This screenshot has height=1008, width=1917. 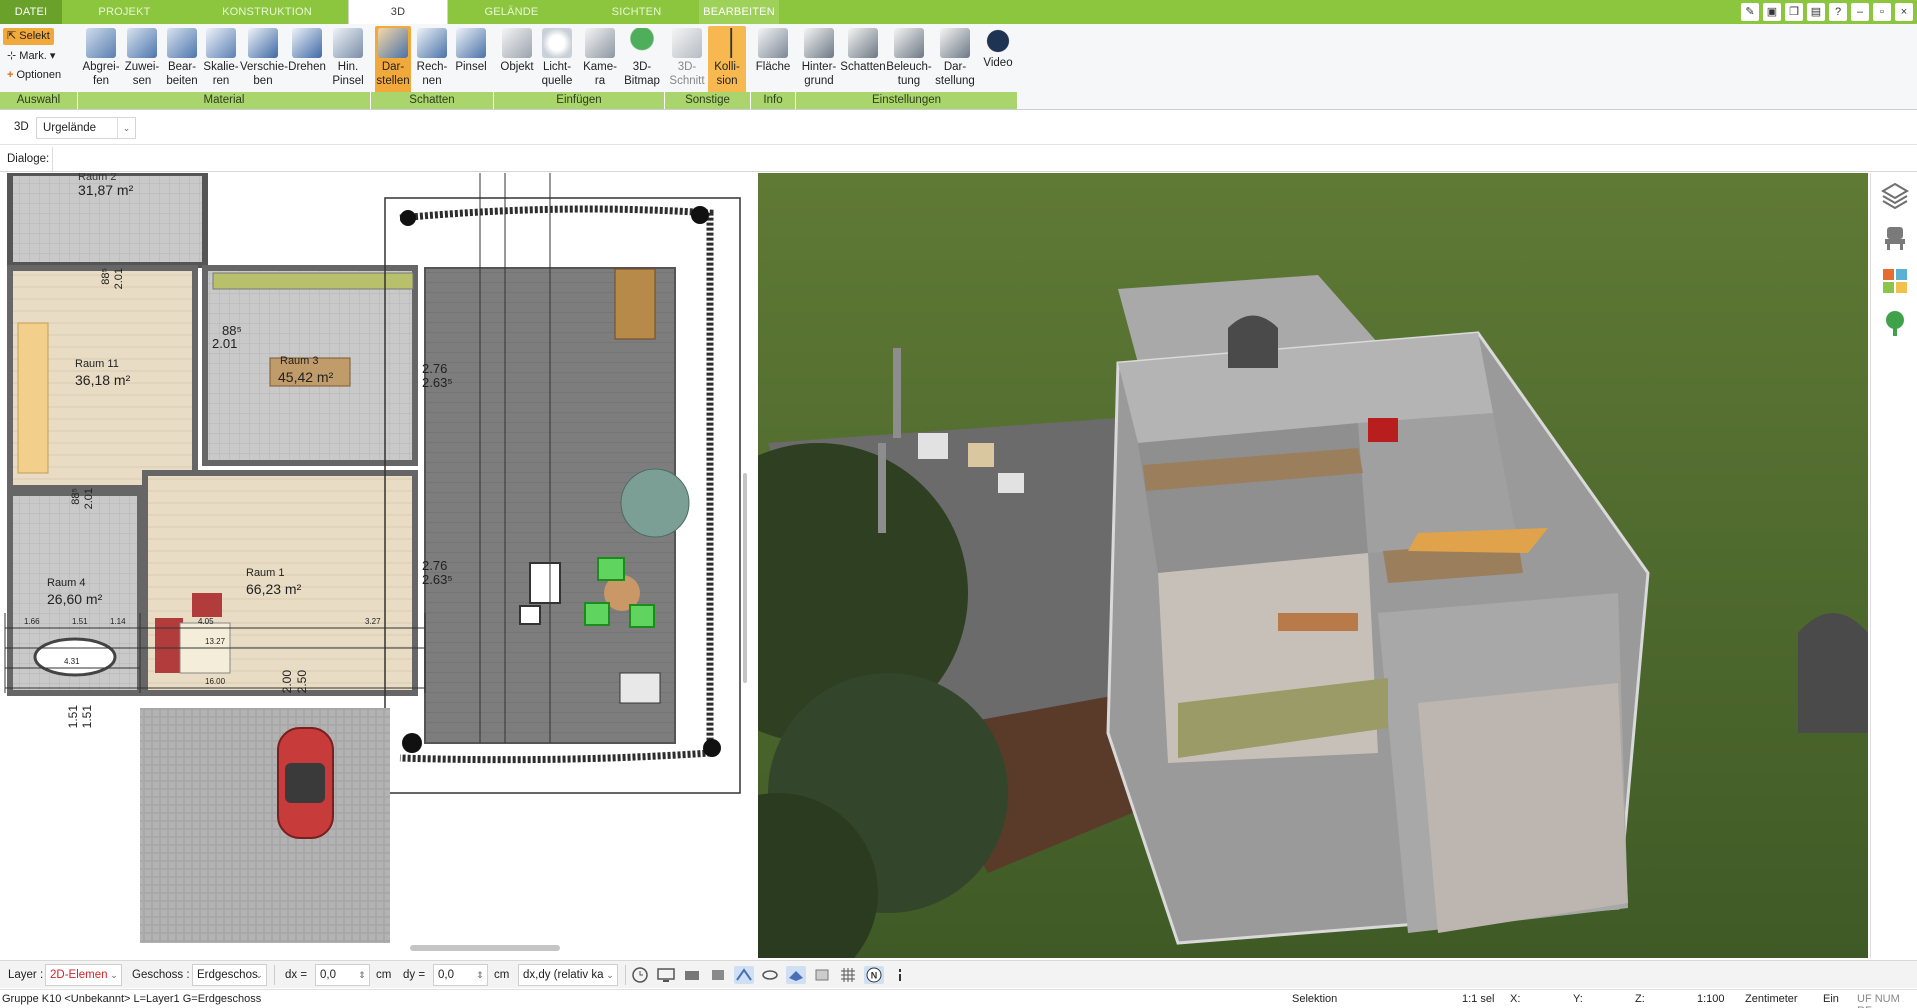 What do you see at coordinates (1831, 999) in the screenshot?
I see `status-on: Ein` at bounding box center [1831, 999].